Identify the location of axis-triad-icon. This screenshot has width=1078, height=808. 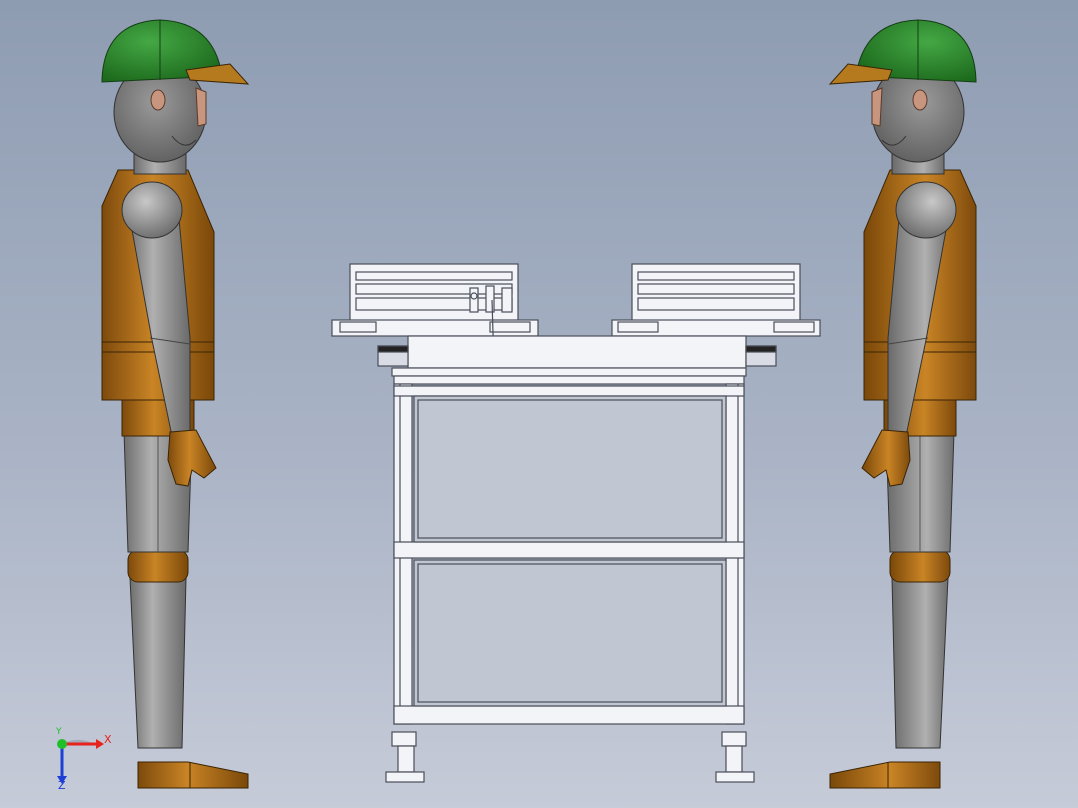
(80, 761).